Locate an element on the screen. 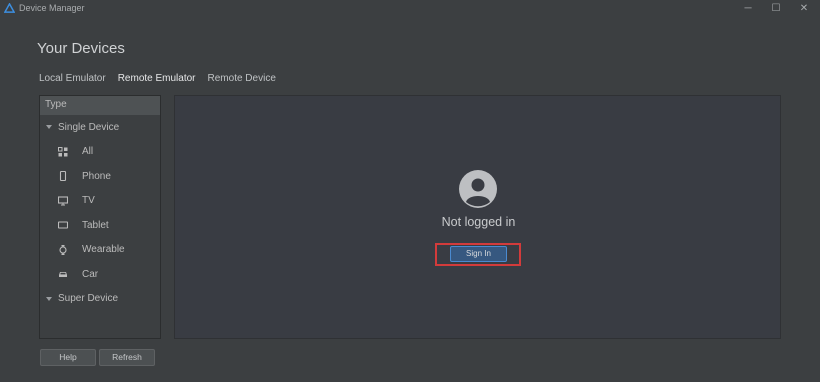 This screenshot has height=382, width=820. tree-item-label: Car is located at coordinates (90, 274).